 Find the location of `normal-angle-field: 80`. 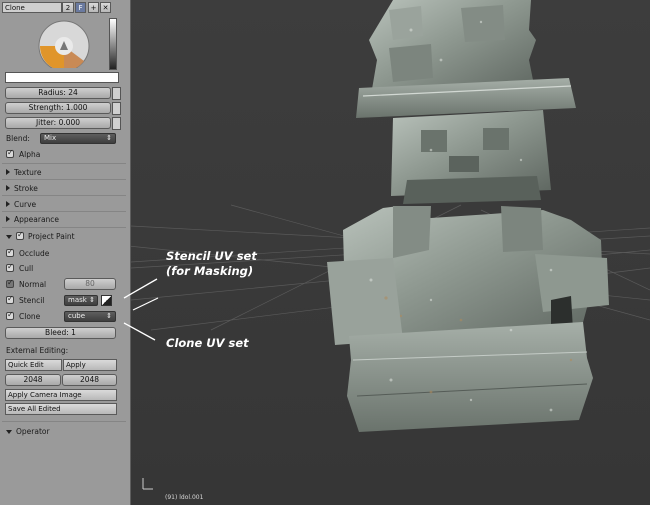

normal-angle-field: 80 is located at coordinates (90, 284).